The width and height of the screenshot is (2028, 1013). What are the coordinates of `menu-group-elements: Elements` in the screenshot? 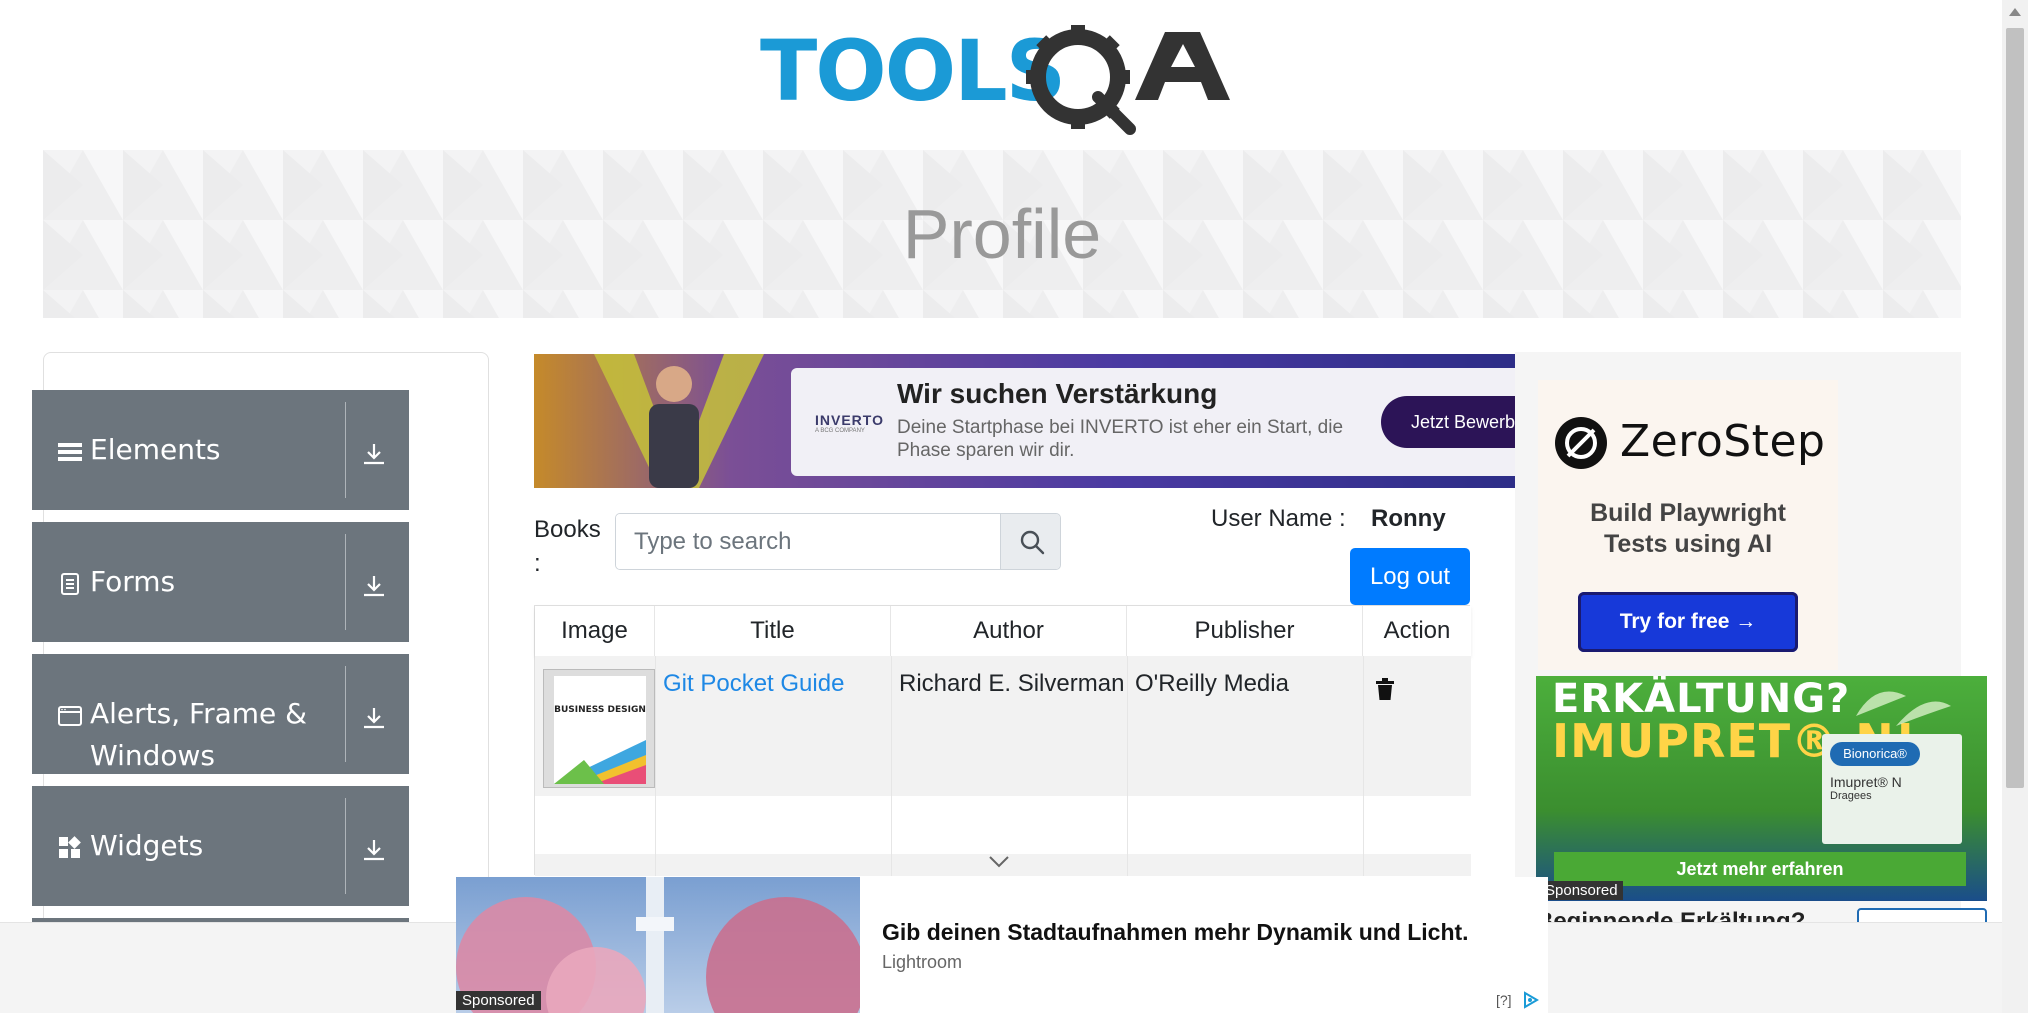 It's located at (220, 450).